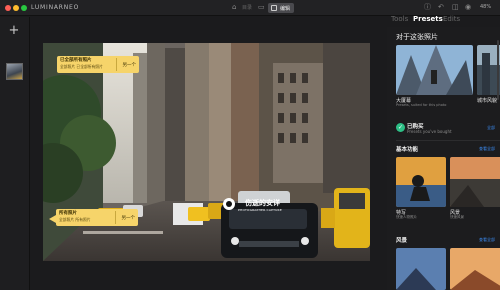 Image resolution: width=500 pixels, height=290 pixels. I want to click on edit-label: 编辑, so click(285, 9).